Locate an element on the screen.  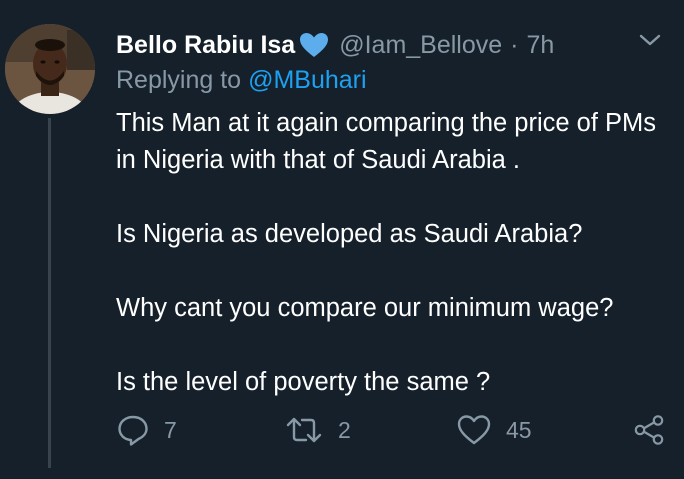
handle: @Iam_Bellove is located at coordinates (420, 45).